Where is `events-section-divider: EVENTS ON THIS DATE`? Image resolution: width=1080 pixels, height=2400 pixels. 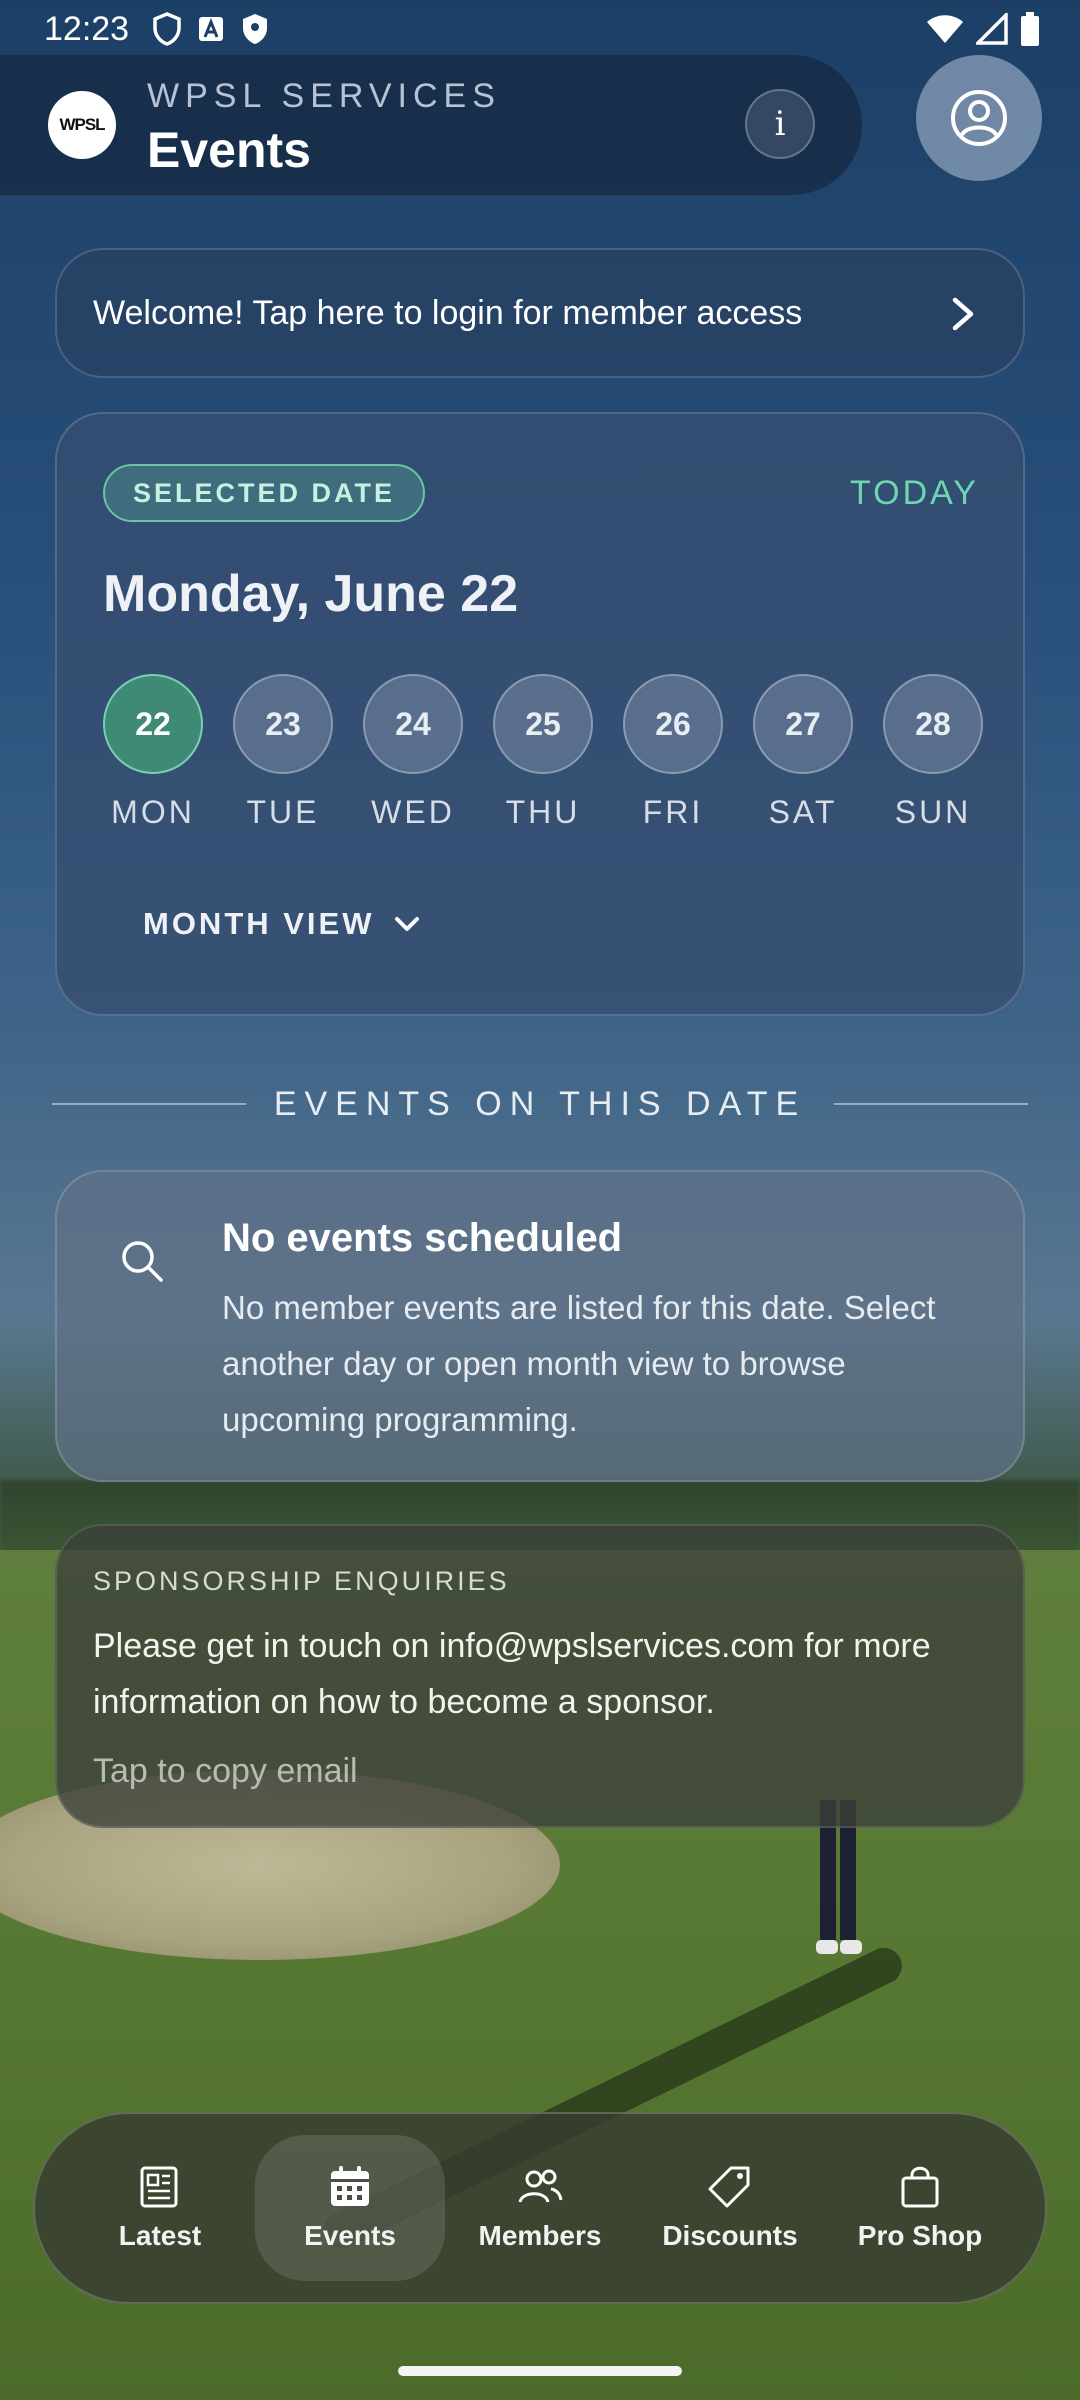
events-section-divider: EVENTS ON THIS DATE is located at coordinates (540, 1104).